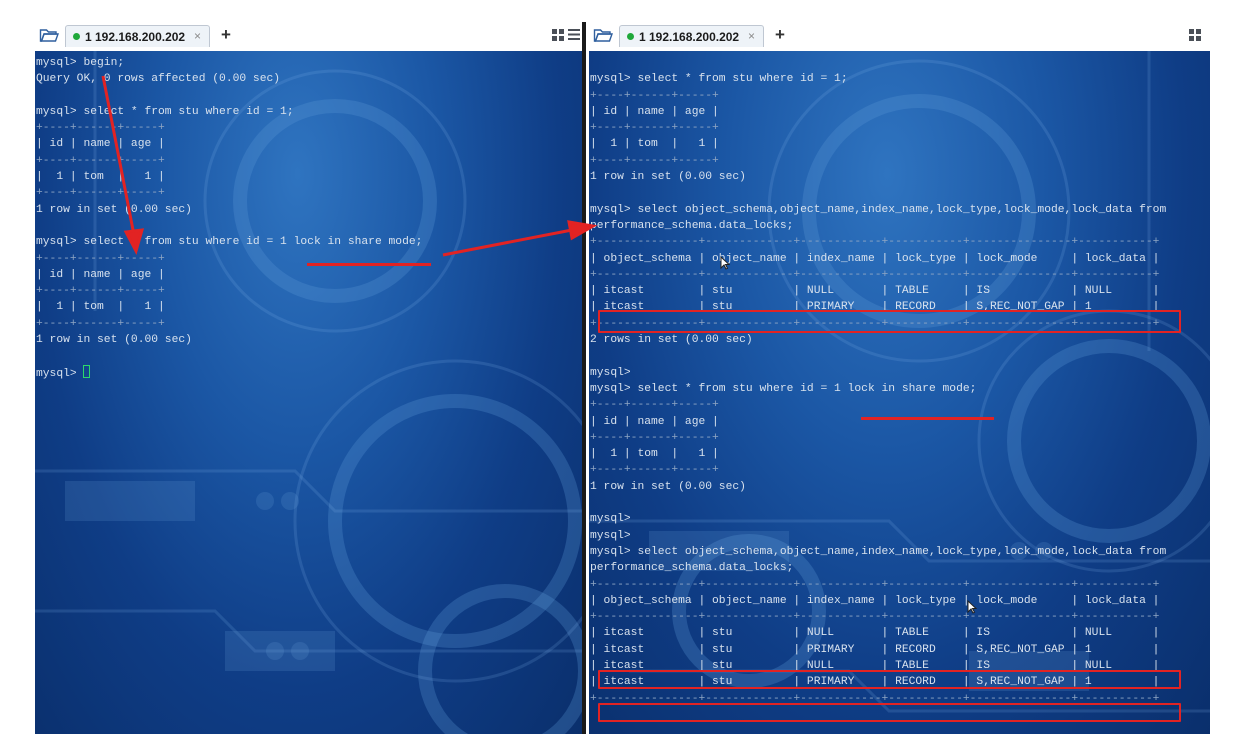 The image size is (1243, 746). I want to click on pane-divider, so click(584, 378).